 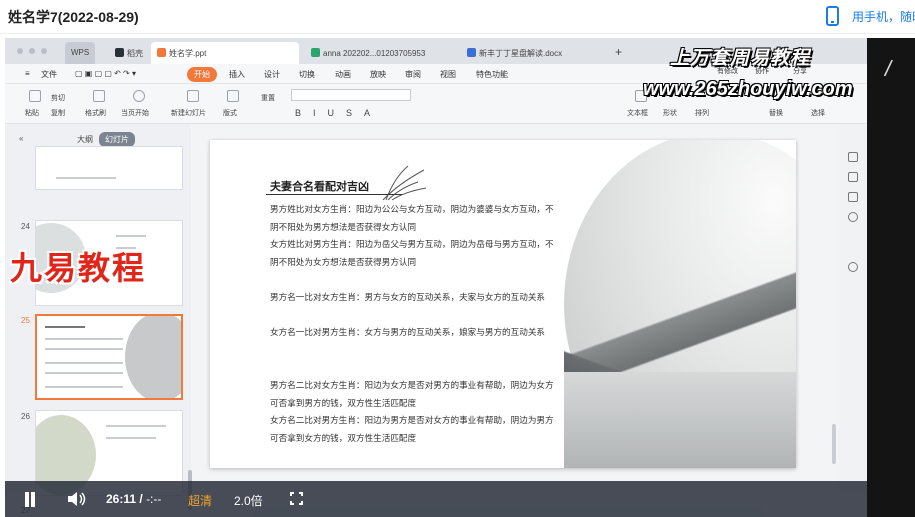 I want to click on lake-mist, so click(x=680, y=420).